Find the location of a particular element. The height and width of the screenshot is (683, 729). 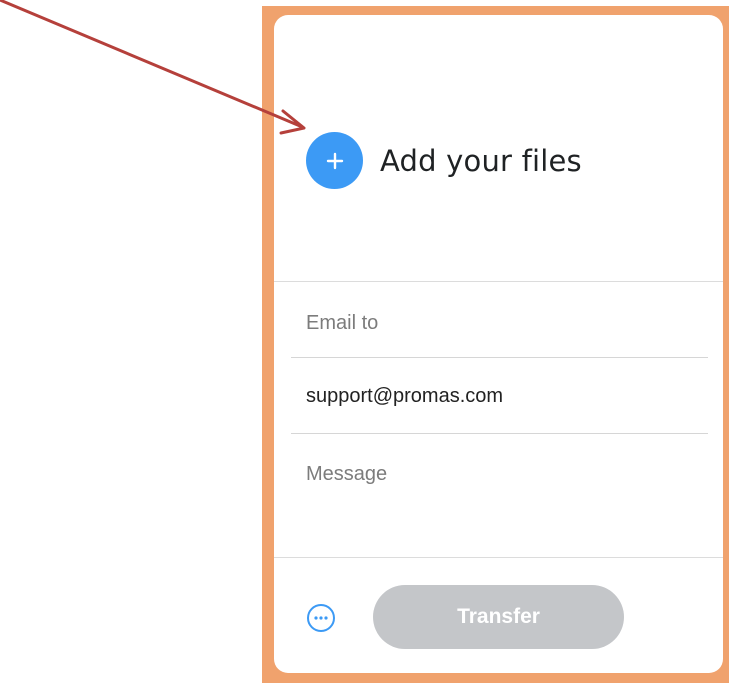

message-input: Message is located at coordinates (346, 474).